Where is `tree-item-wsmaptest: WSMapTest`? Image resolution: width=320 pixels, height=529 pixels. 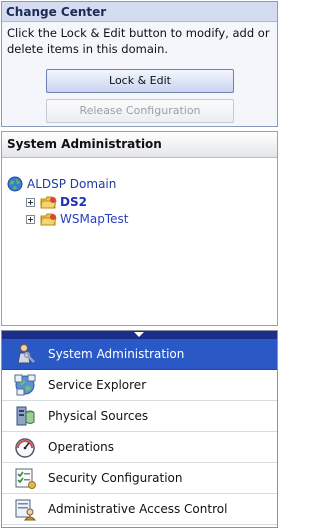
tree-item-wsmaptest: WSMapTest is located at coordinates (77, 219).